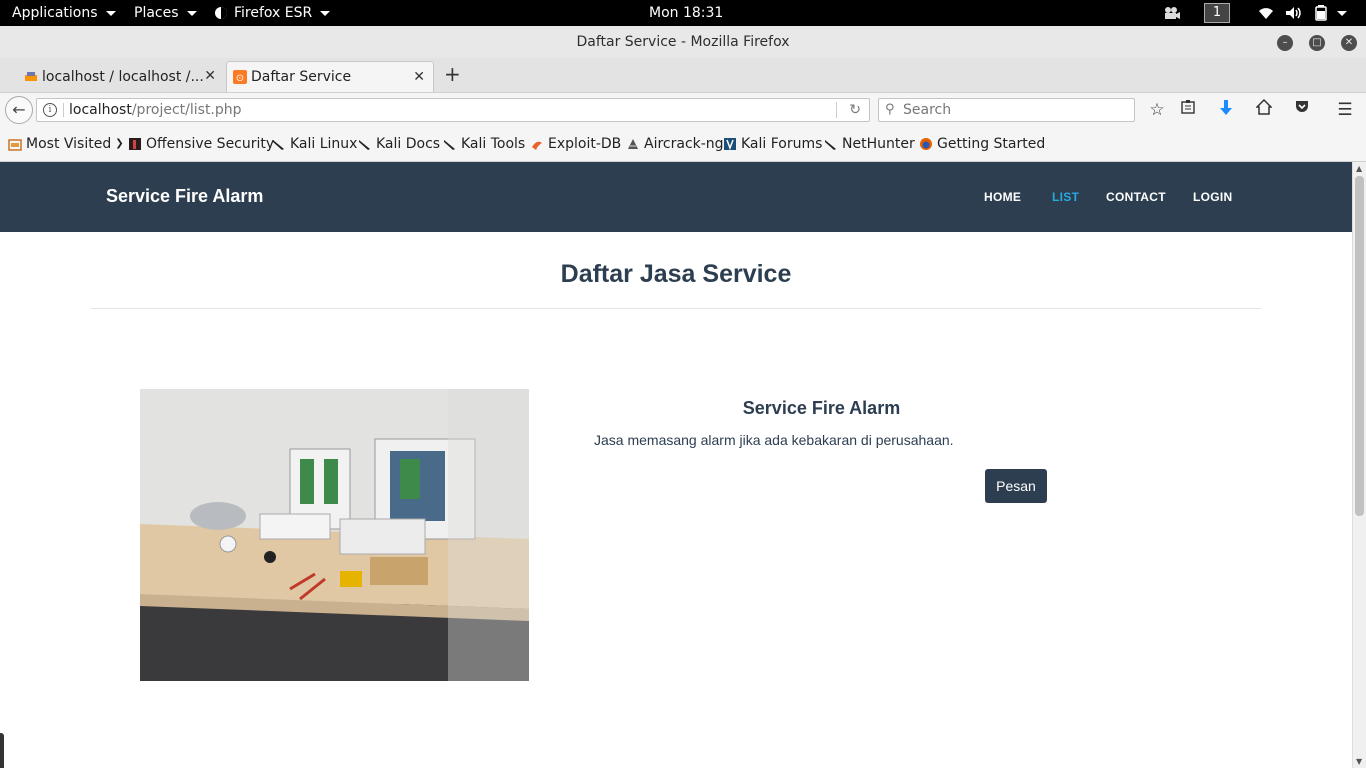 The height and width of the screenshot is (768, 1366). I want to click on nav-list: LIST, so click(1065, 197).